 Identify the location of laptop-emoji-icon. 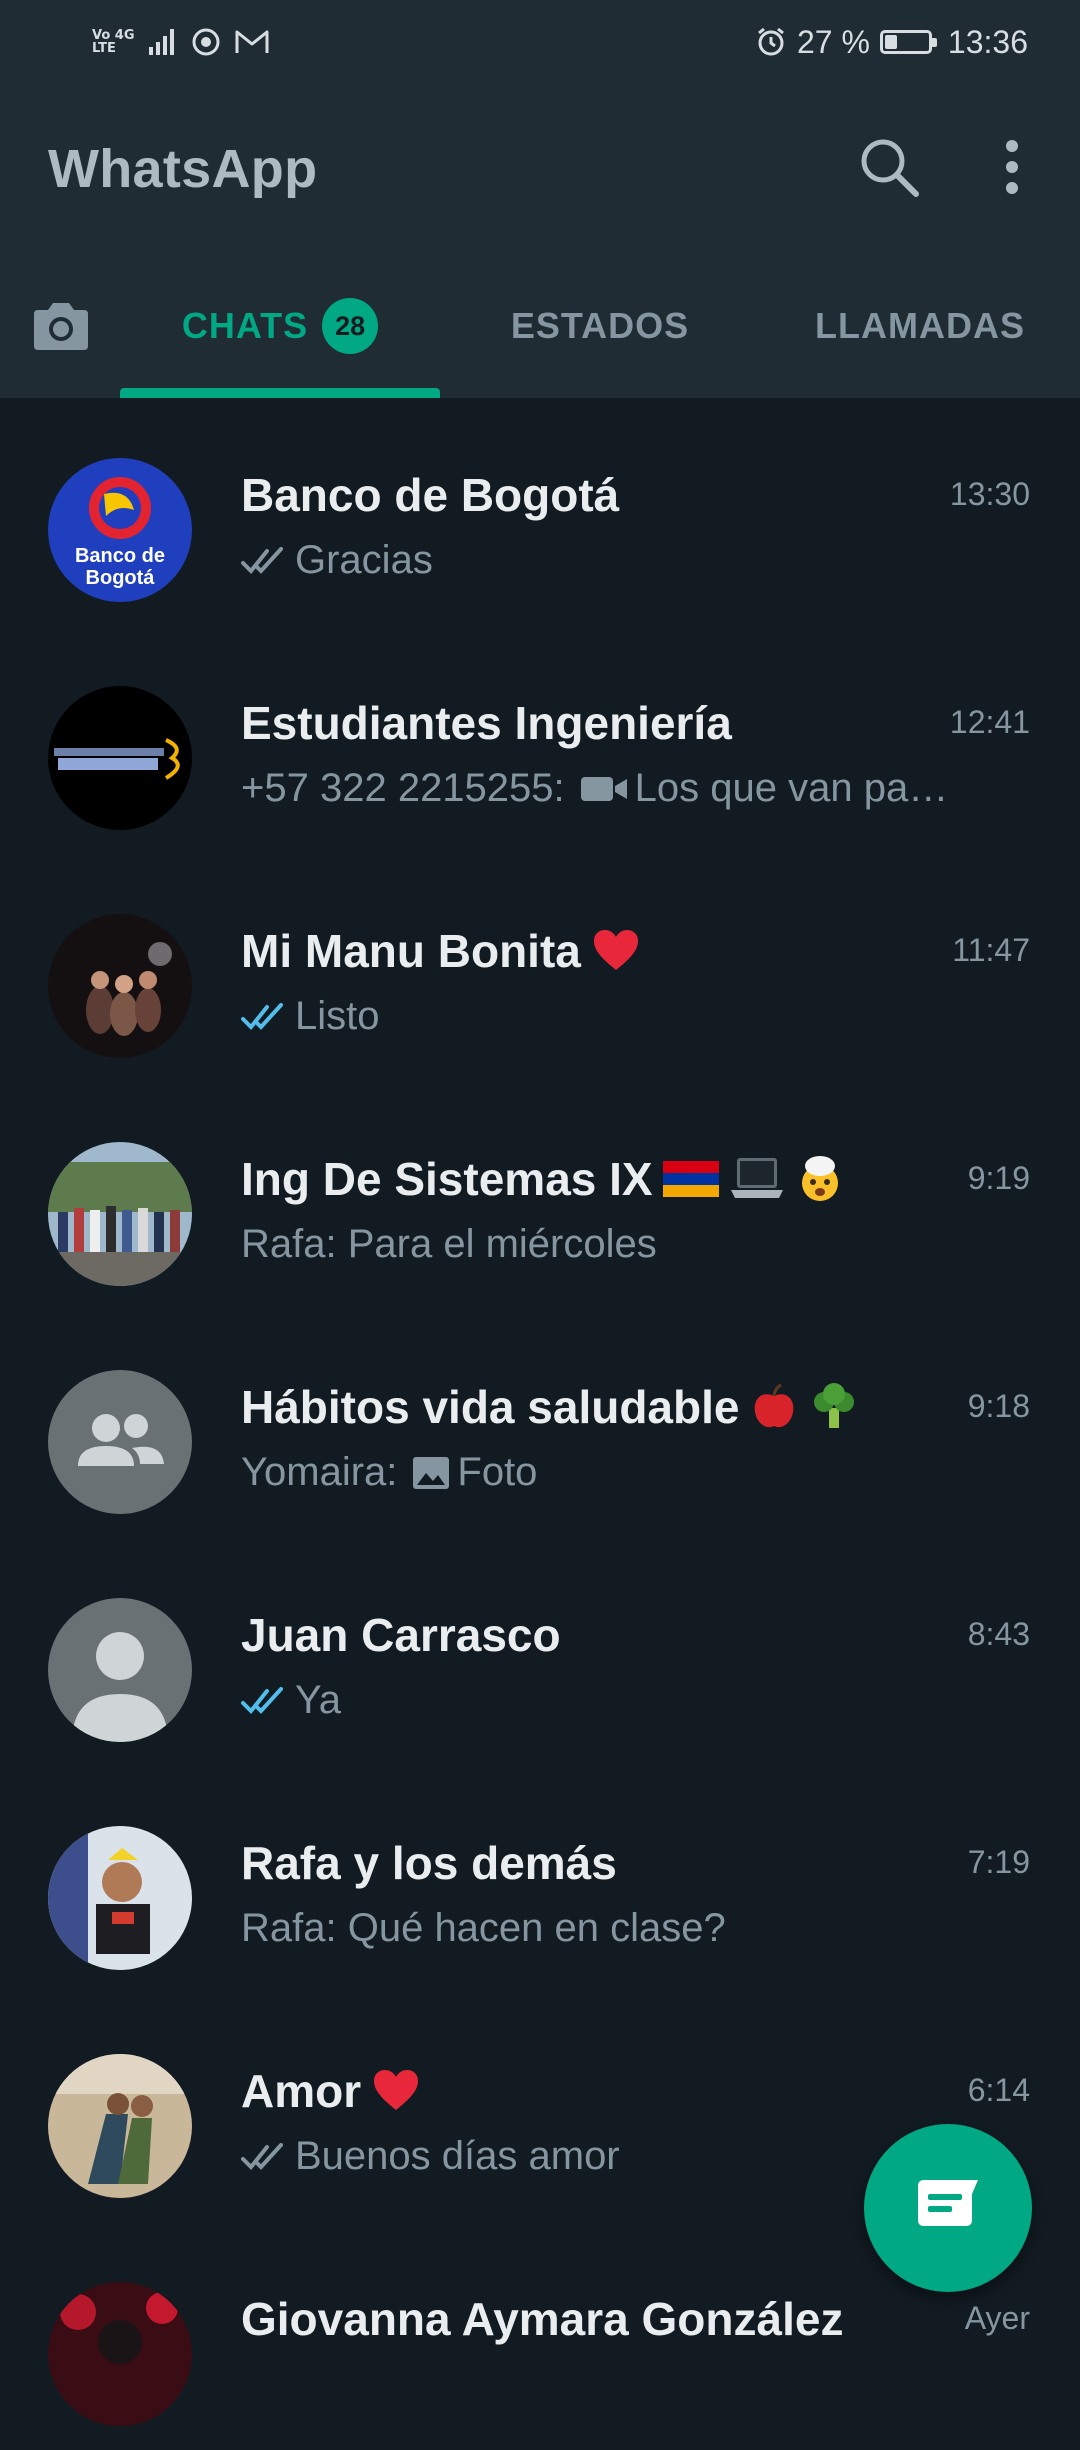
(756, 1178).